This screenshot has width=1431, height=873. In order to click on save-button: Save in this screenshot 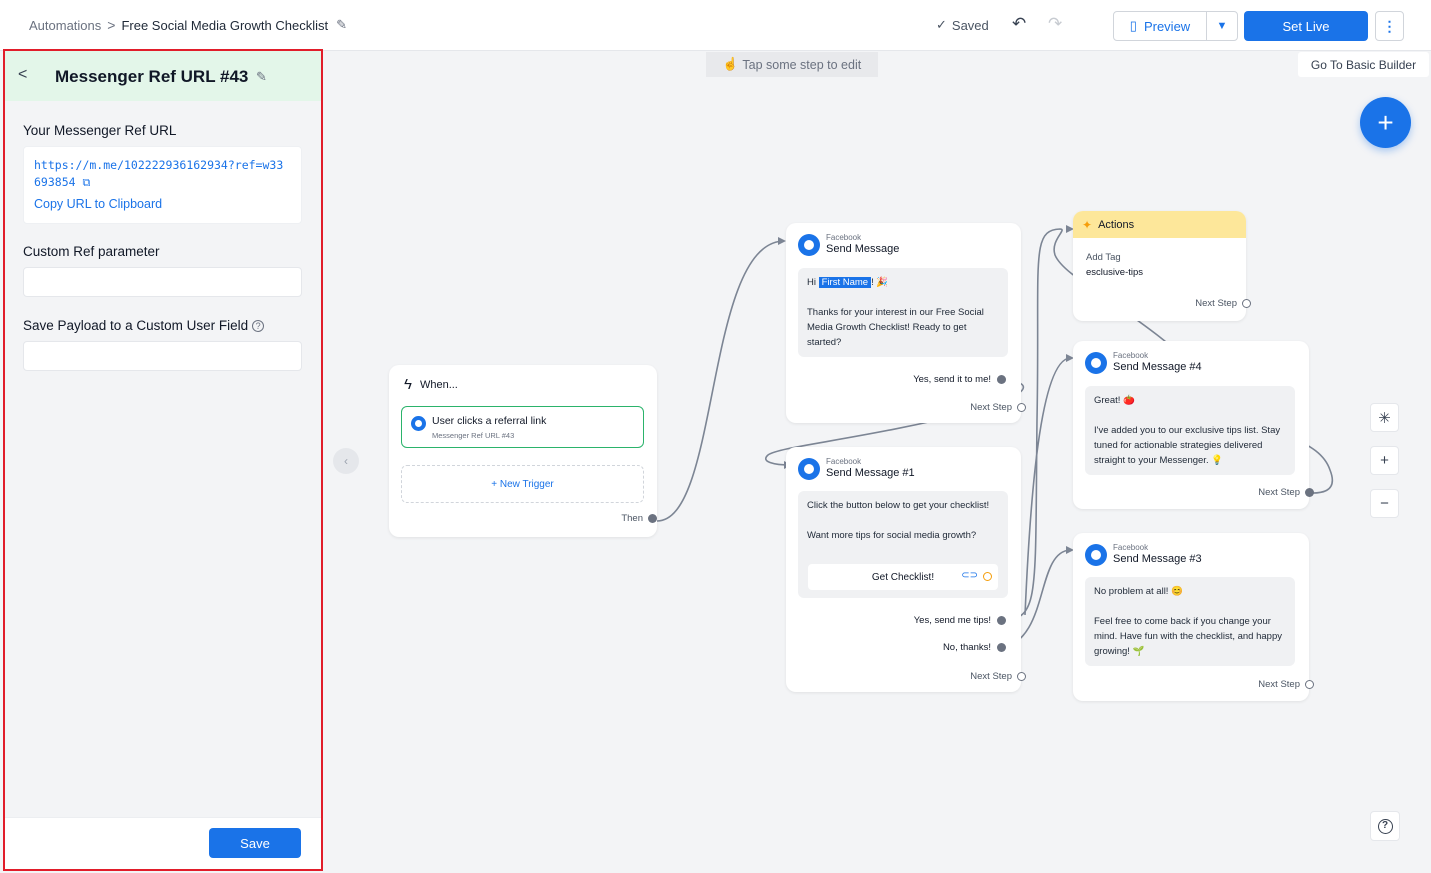, I will do `click(255, 843)`.